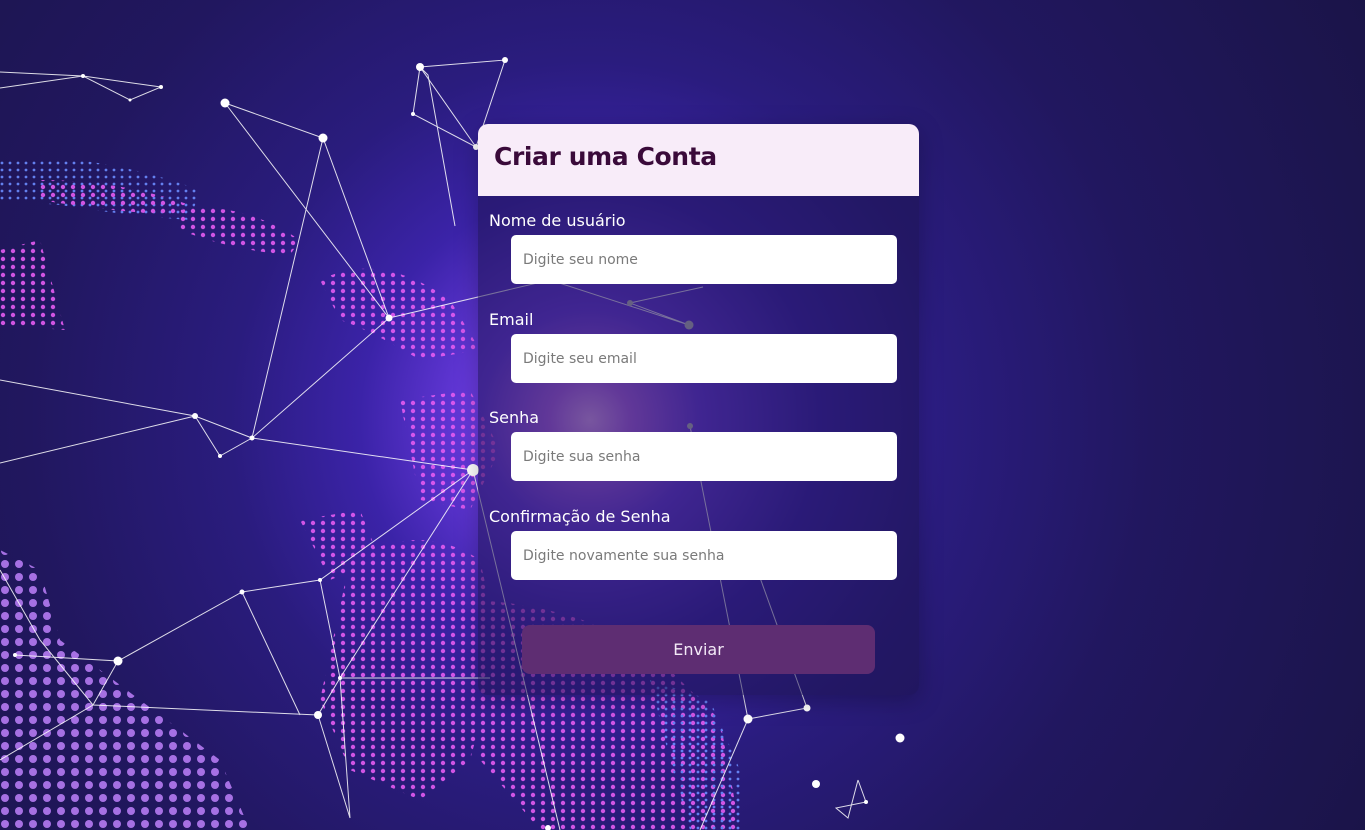  What do you see at coordinates (580, 516) in the screenshot?
I see `confirm-password-label: Confirmação de Senha` at bounding box center [580, 516].